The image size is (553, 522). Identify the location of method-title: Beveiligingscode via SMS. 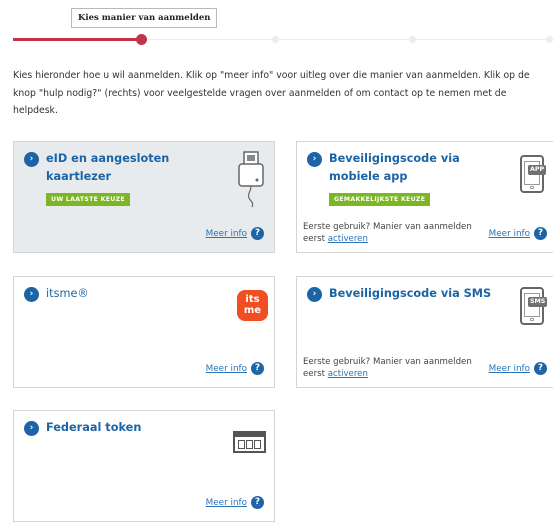
(410, 294).